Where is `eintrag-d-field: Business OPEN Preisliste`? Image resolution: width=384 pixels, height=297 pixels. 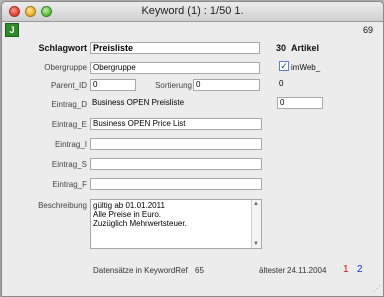 eintrag-d-field: Business OPEN Preisliste is located at coordinates (138, 102).